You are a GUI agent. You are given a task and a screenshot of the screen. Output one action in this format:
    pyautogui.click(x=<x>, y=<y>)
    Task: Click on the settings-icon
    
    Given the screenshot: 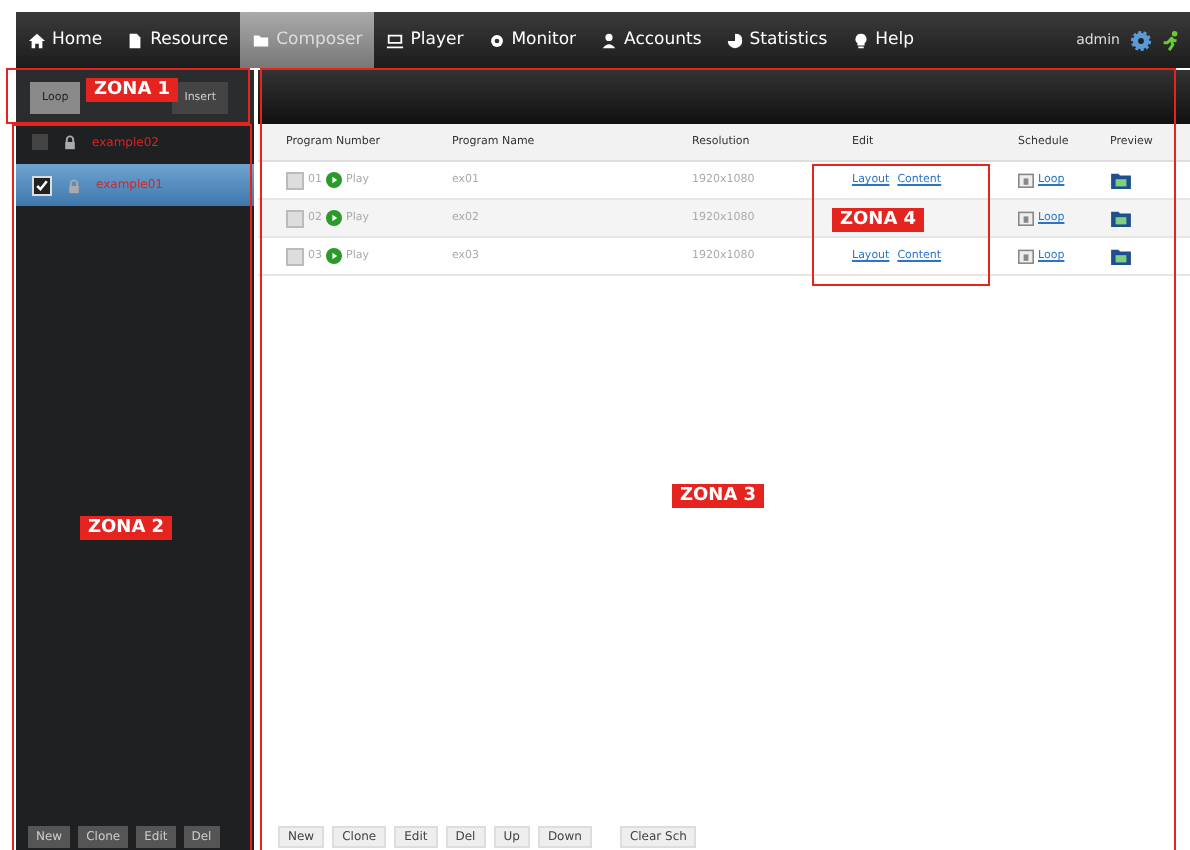 What is the action you would take?
    pyautogui.click(x=1141, y=40)
    